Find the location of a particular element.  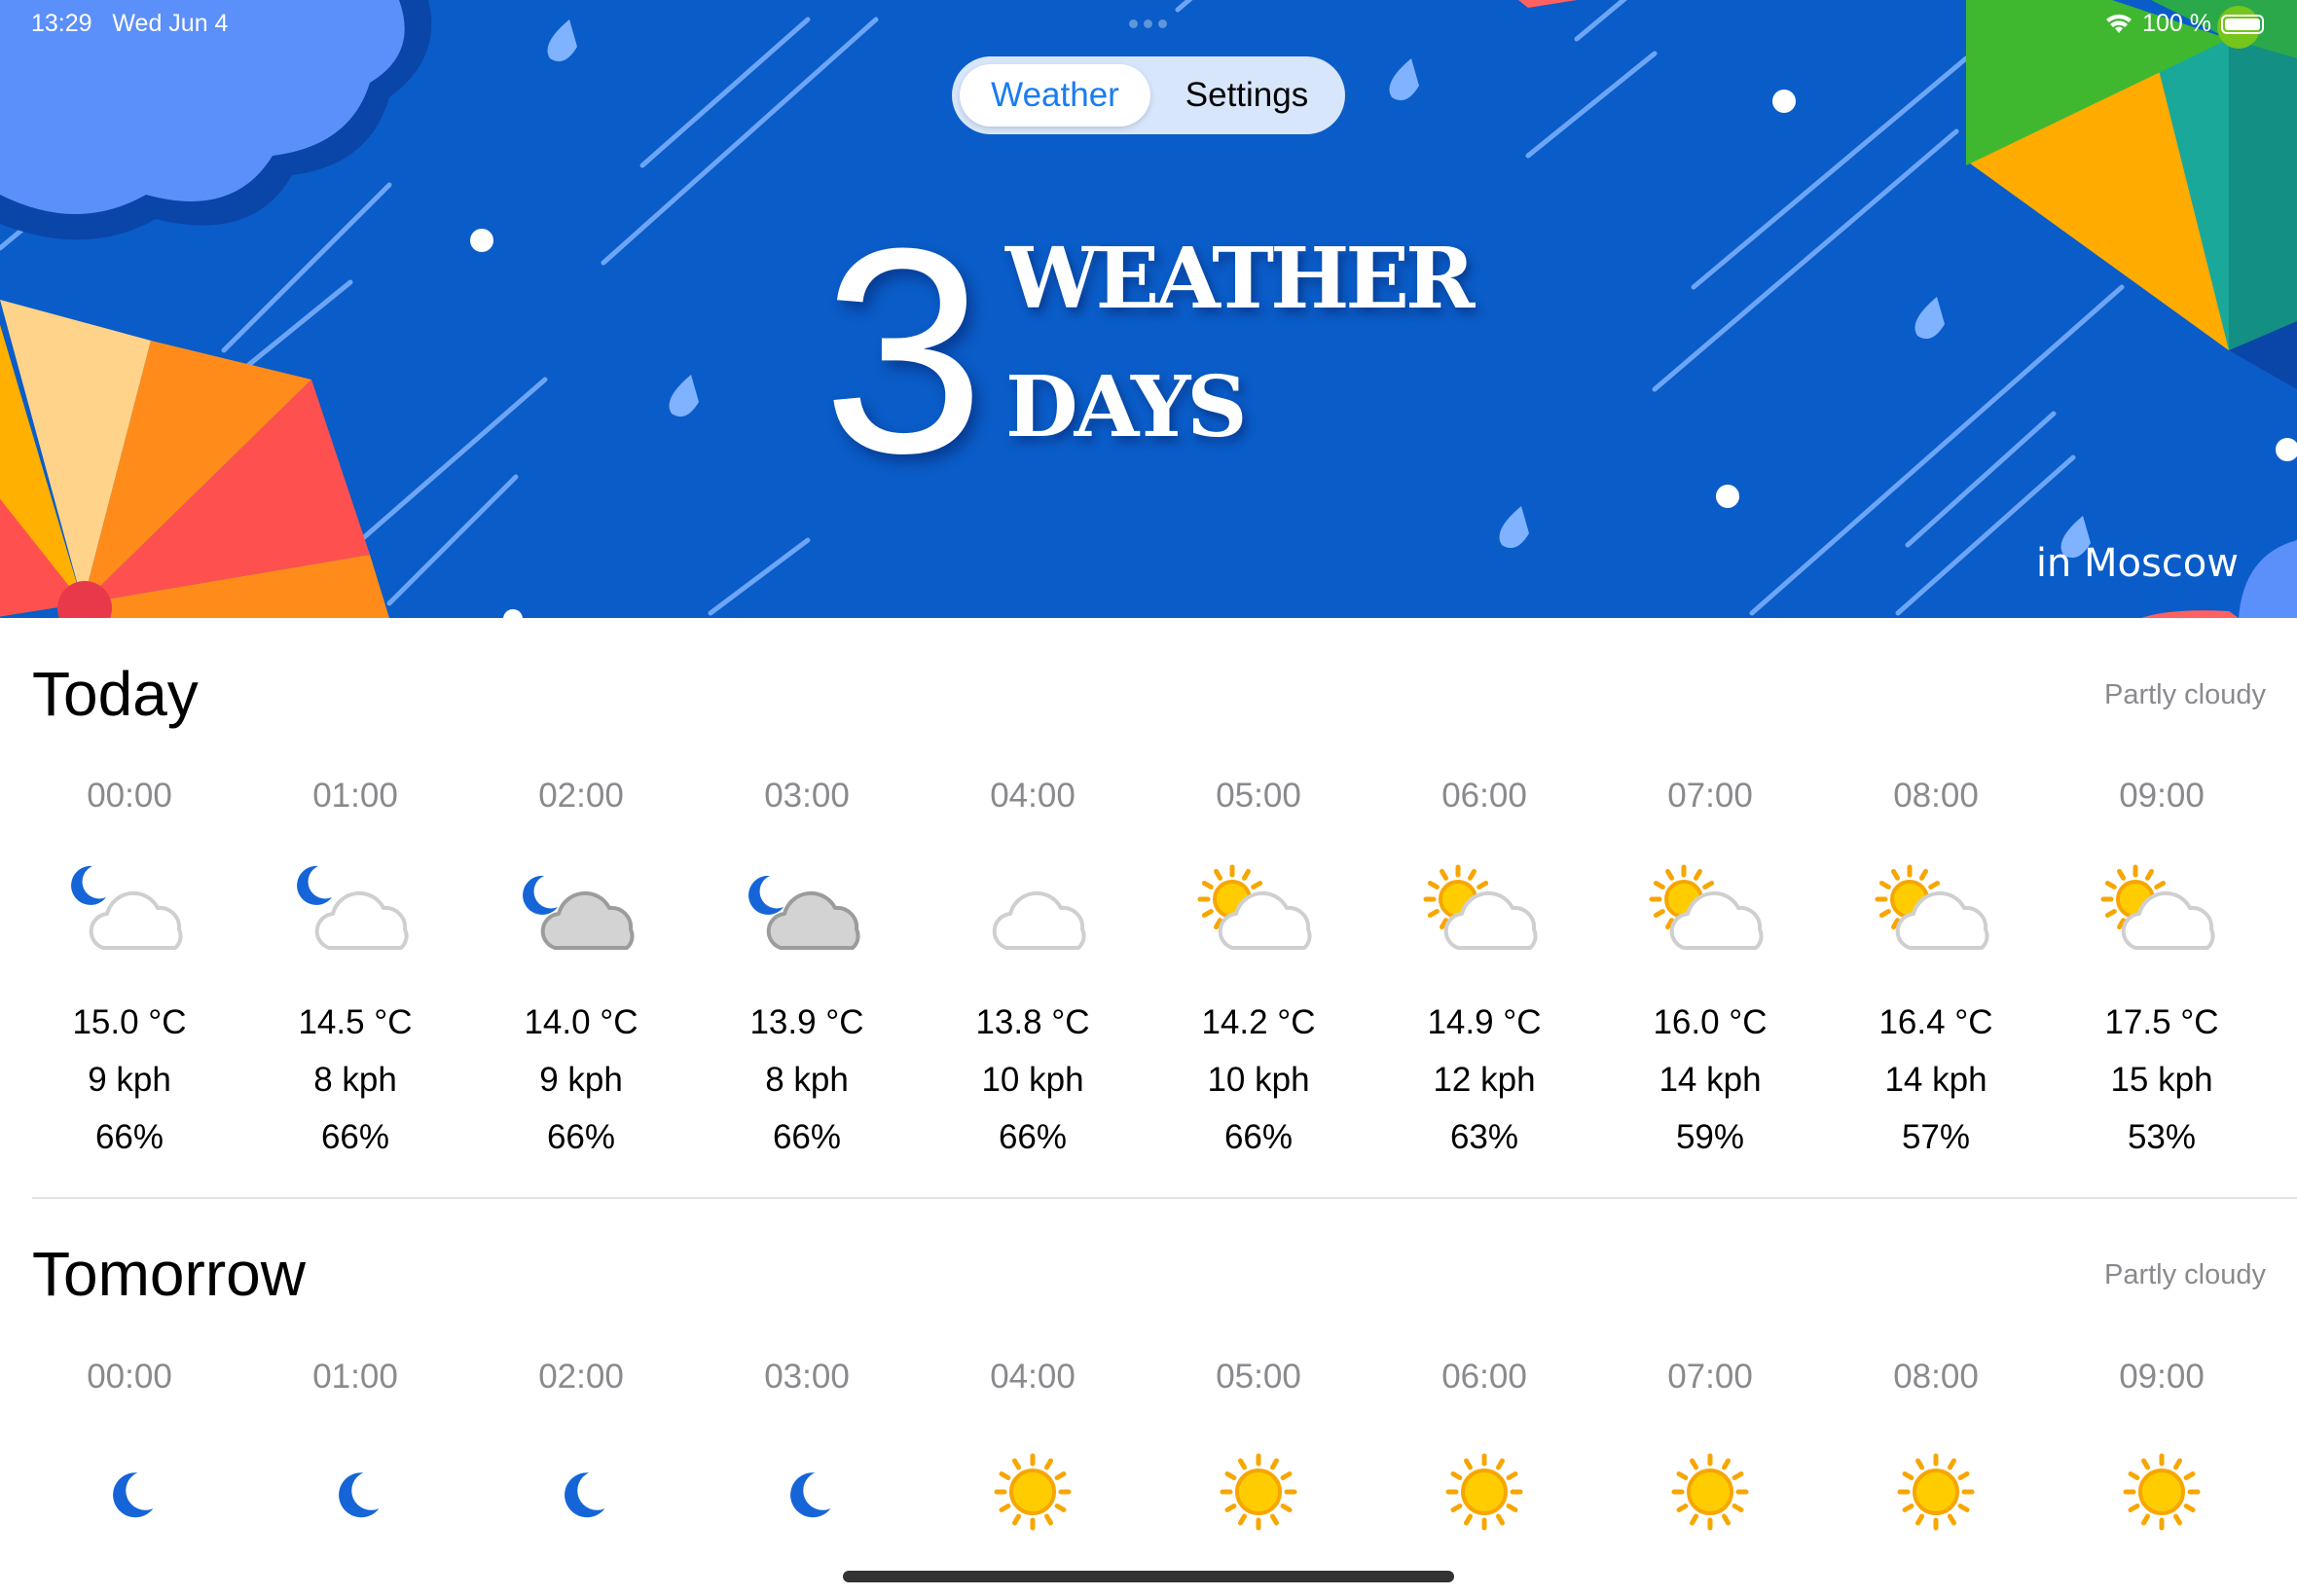

hour-time: 00:00 is located at coordinates (129, 1377).